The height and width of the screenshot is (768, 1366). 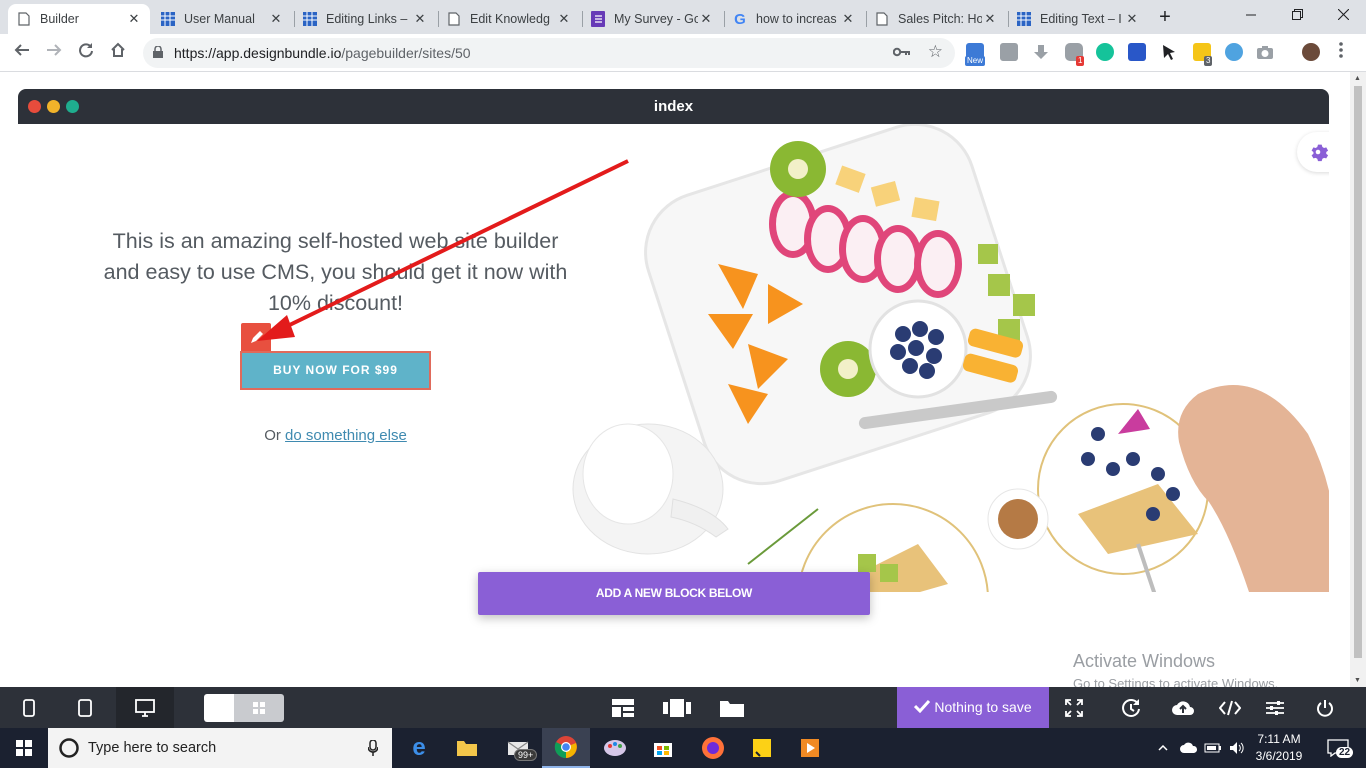 What do you see at coordinates (882, 19) in the screenshot?
I see `page-icon` at bounding box center [882, 19].